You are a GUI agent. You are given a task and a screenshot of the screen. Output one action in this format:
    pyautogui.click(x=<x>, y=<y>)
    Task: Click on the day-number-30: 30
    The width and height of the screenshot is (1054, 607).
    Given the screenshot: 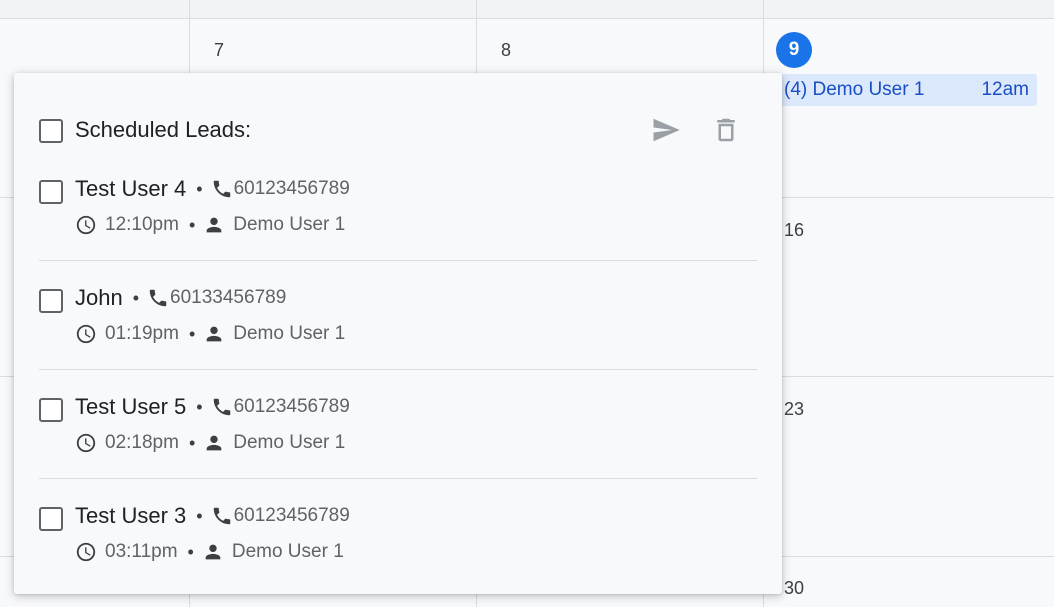 What is the action you would take?
    pyautogui.click(x=794, y=588)
    